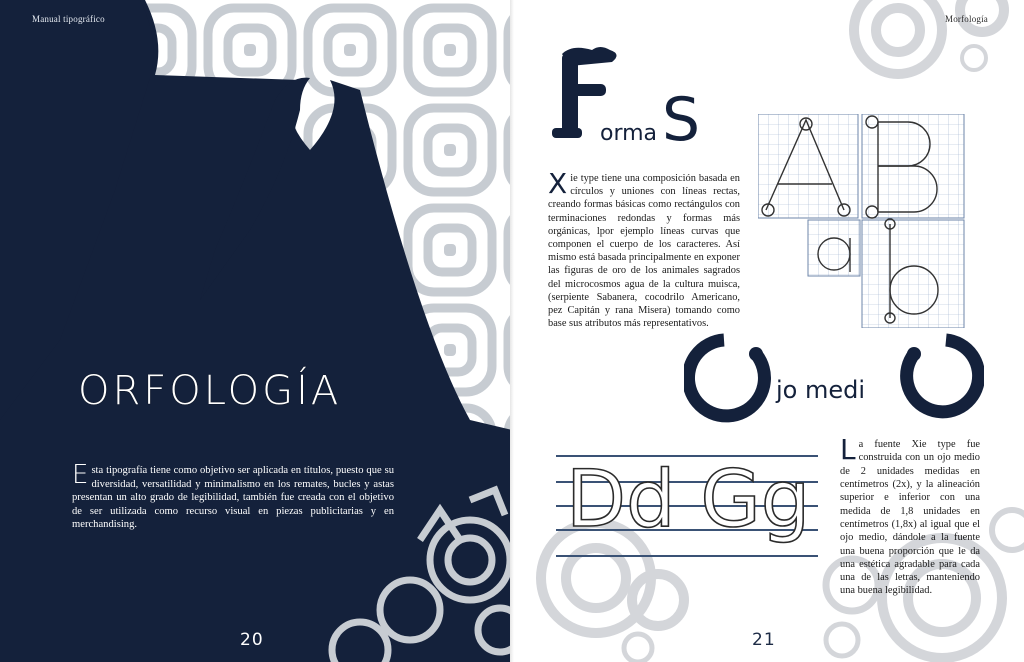 The image size is (1024, 662). I want to click on sample-glyphs: Dd Gg, so click(688, 500).